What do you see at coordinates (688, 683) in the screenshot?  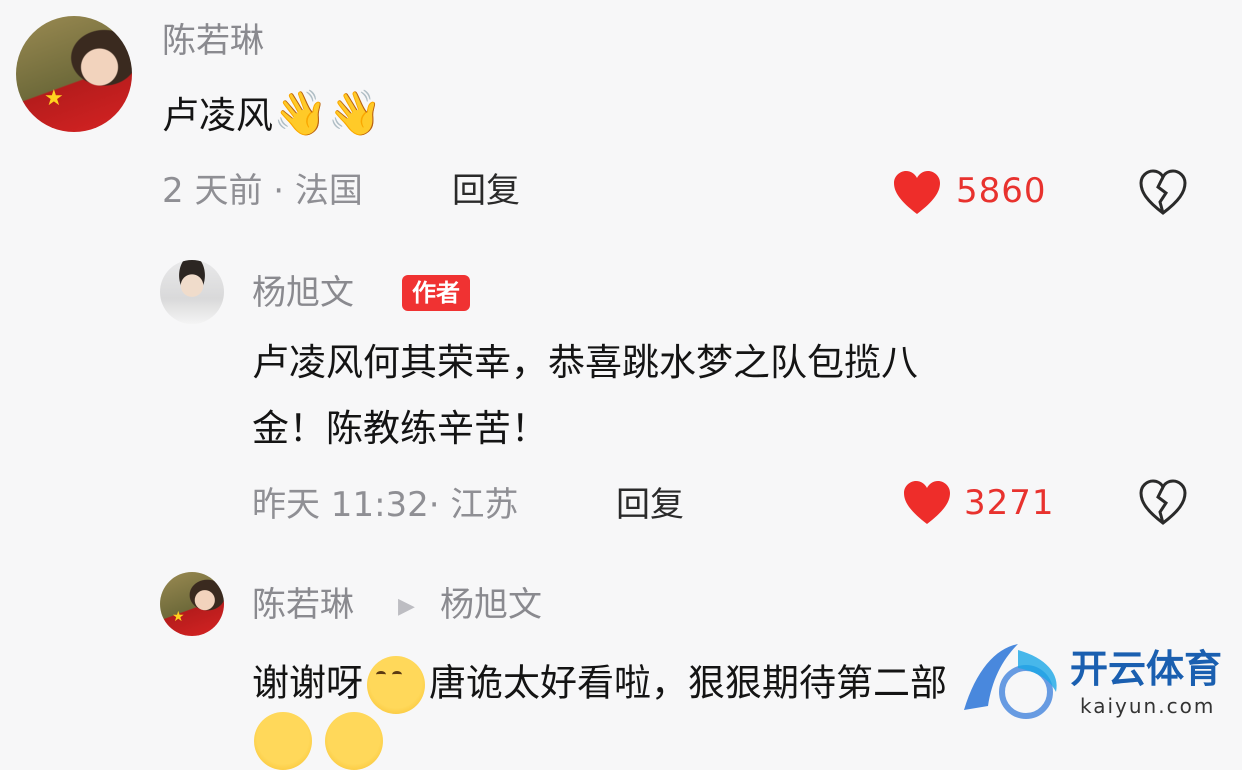 I see `comment-text-part2: 唐诡太好看啦，狠狠期待第二部` at bounding box center [688, 683].